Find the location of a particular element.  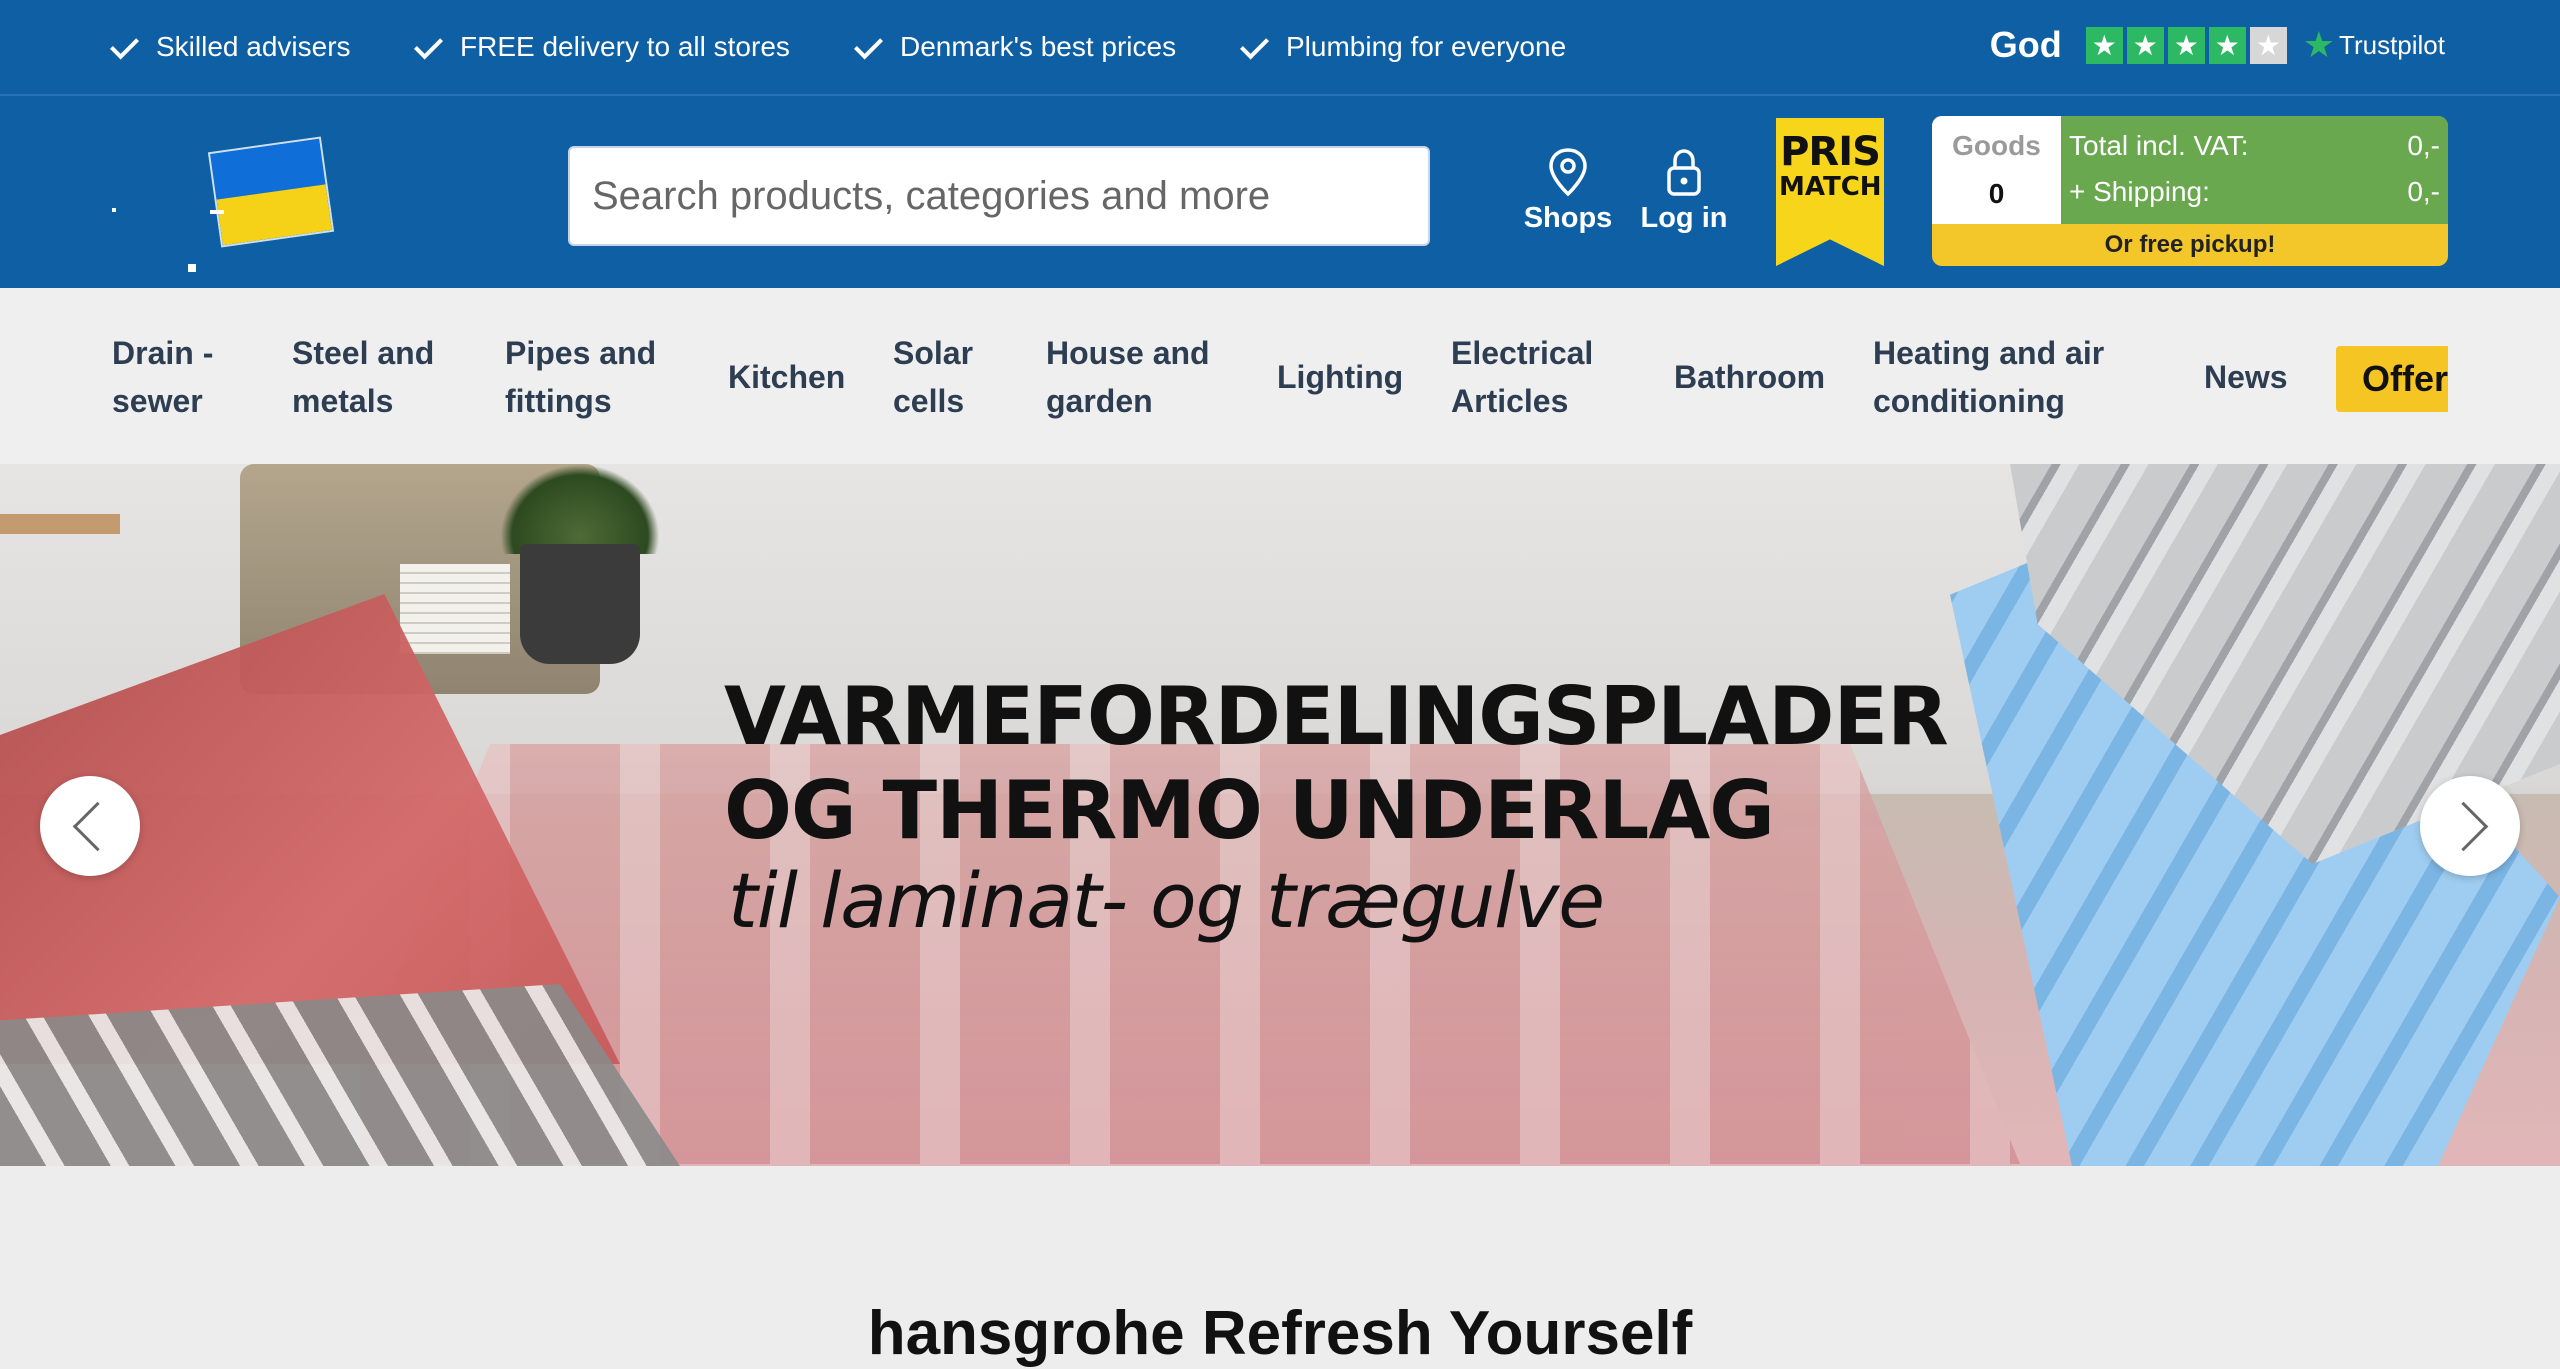

login-label: Log in is located at coordinates (1684, 218).